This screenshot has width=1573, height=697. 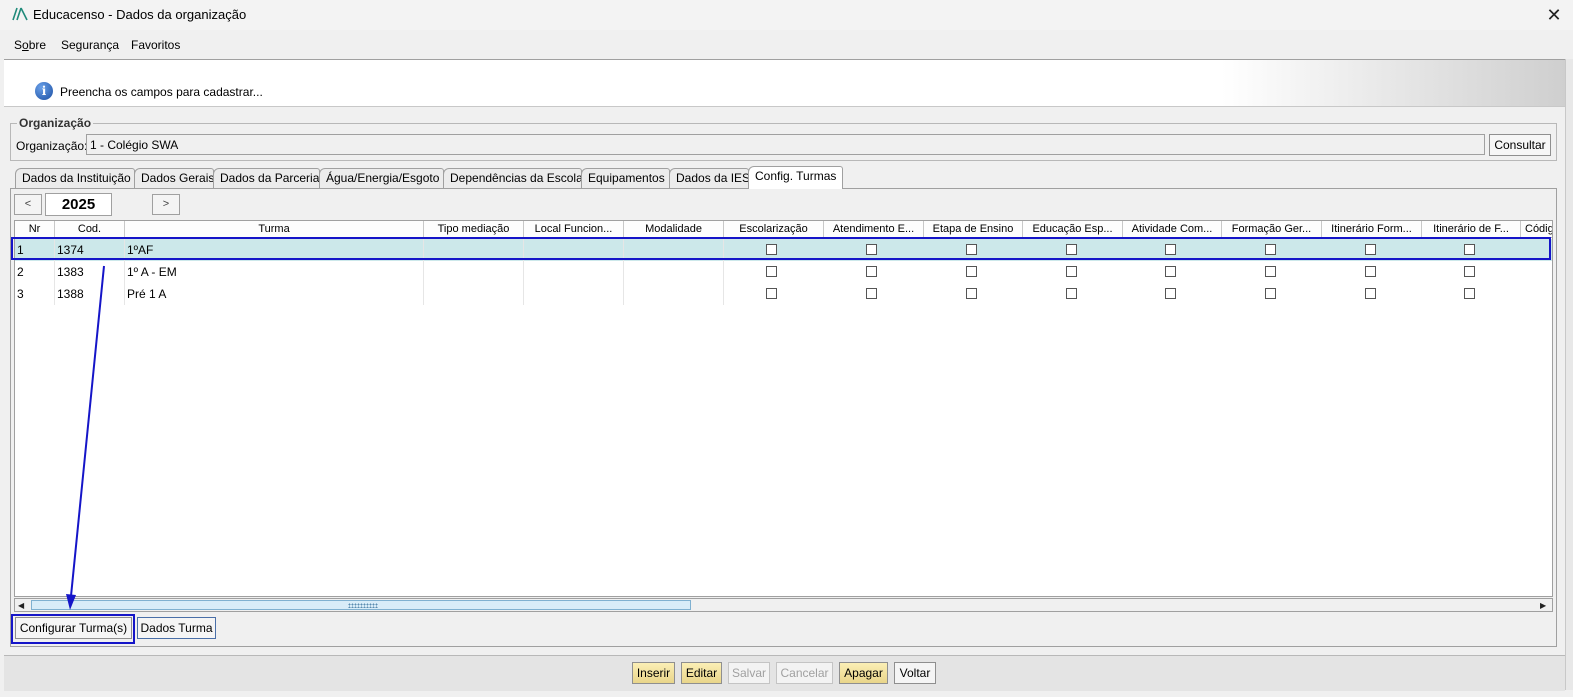 What do you see at coordinates (21, 605) in the screenshot?
I see `scroll-left-icon: ◀` at bounding box center [21, 605].